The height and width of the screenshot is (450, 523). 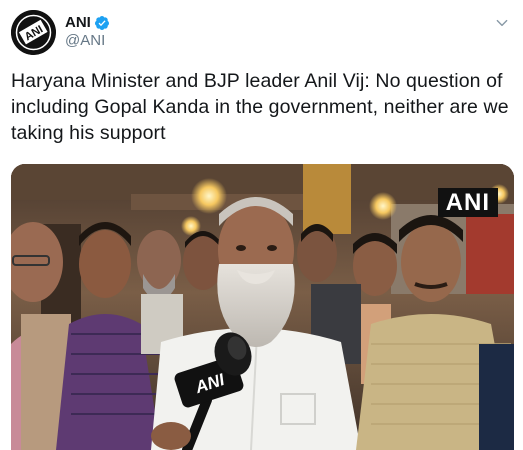 I want to click on account-names: ANI @ANI, so click(x=87, y=32).